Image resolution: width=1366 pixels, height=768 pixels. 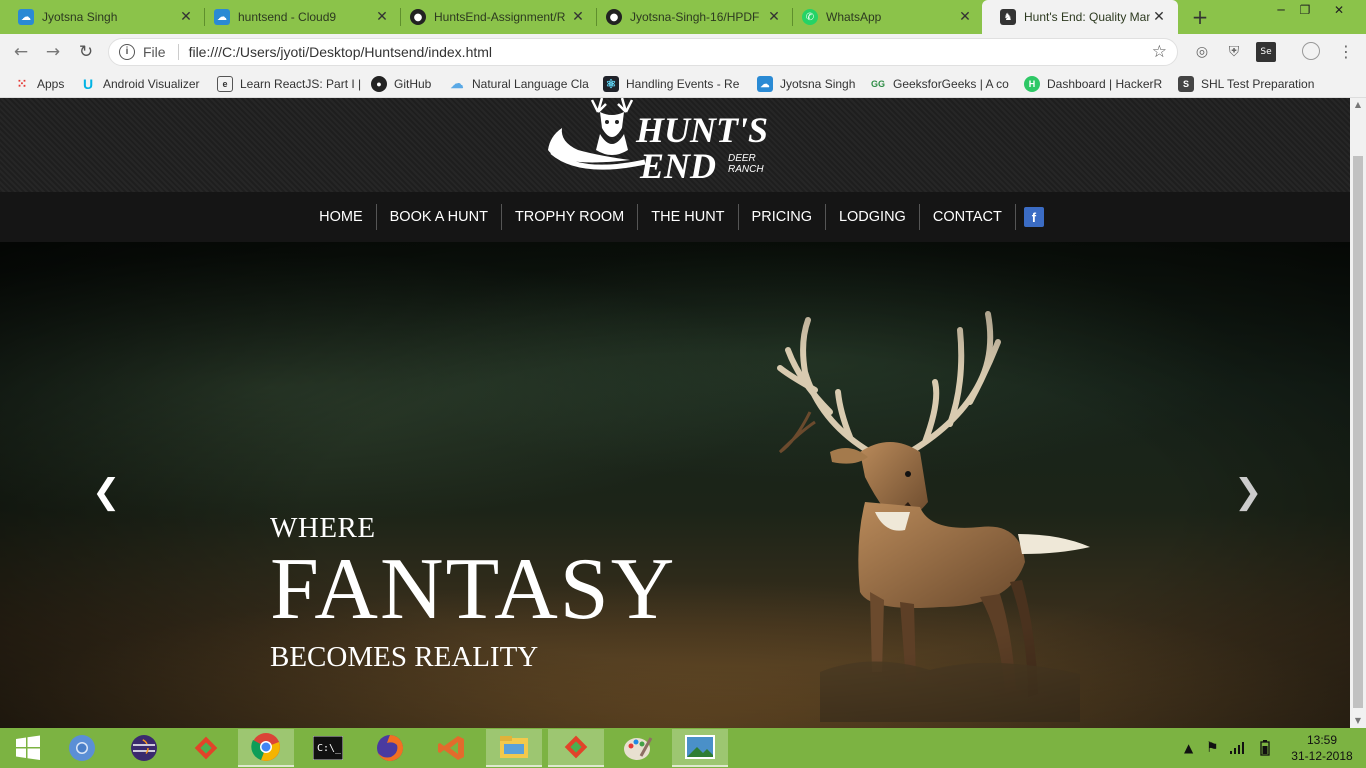 I want to click on reload-button: ↻, so click(x=86, y=52).